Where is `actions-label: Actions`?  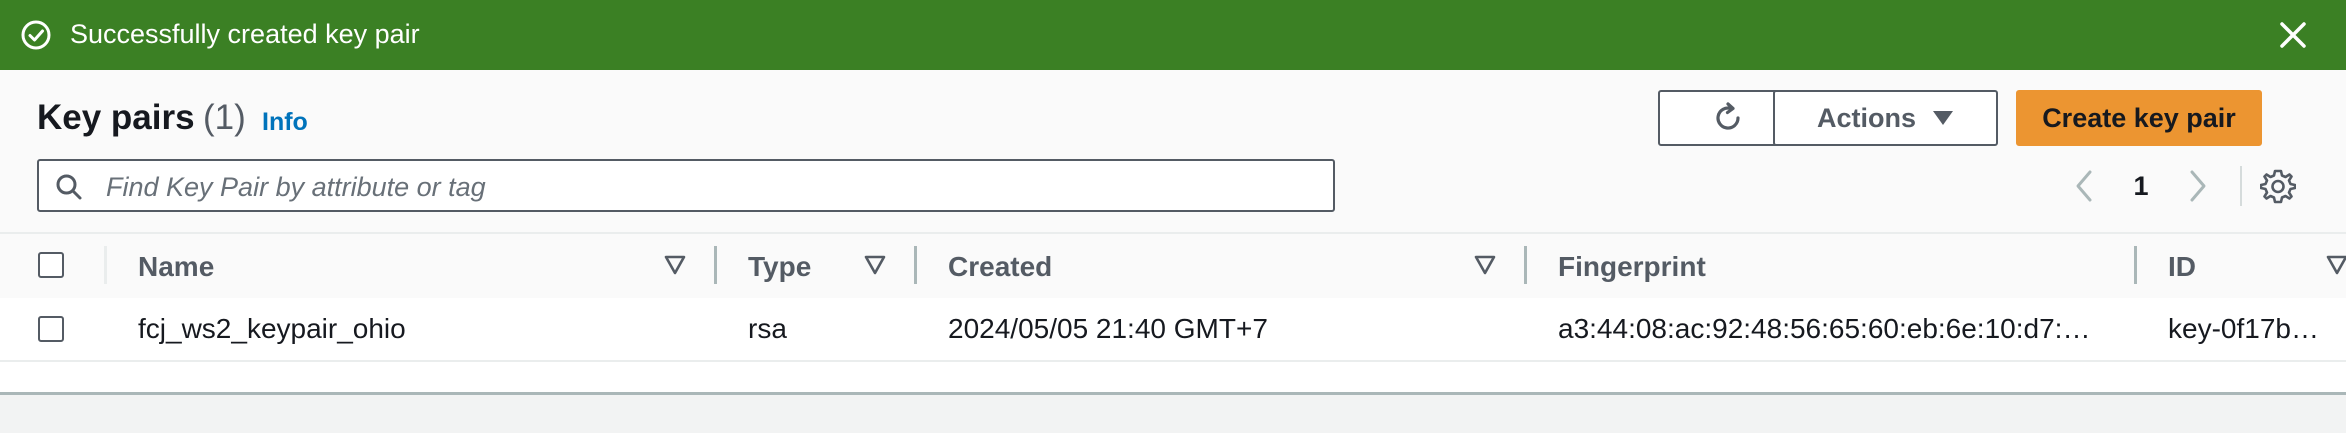 actions-label: Actions is located at coordinates (1866, 117).